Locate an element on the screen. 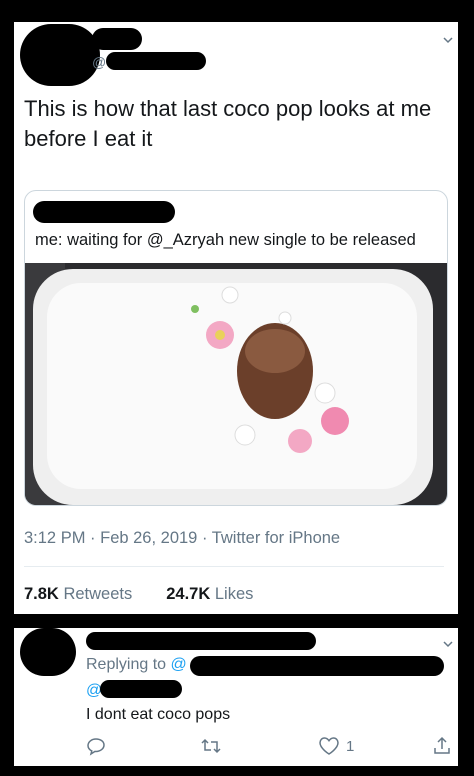  likes-count: 24.7K is located at coordinates (188, 594).